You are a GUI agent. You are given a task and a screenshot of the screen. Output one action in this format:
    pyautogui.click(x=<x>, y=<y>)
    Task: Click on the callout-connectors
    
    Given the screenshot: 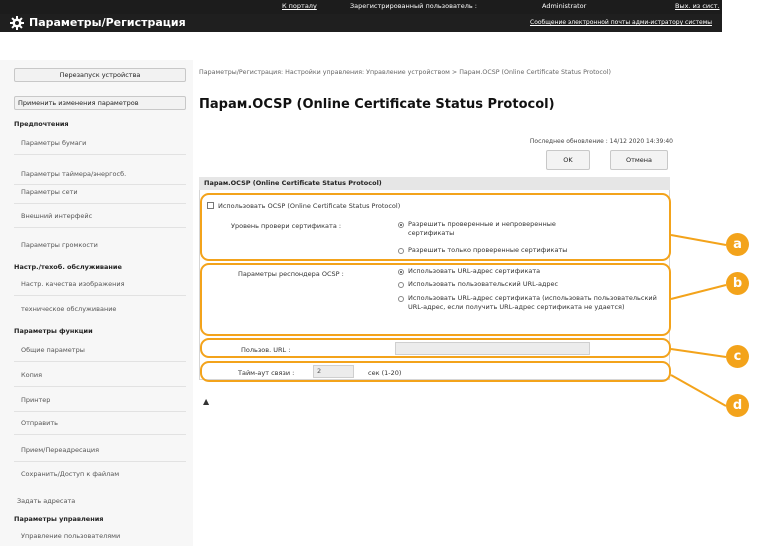 What is the action you would take?
    pyautogui.click(x=698, y=320)
    